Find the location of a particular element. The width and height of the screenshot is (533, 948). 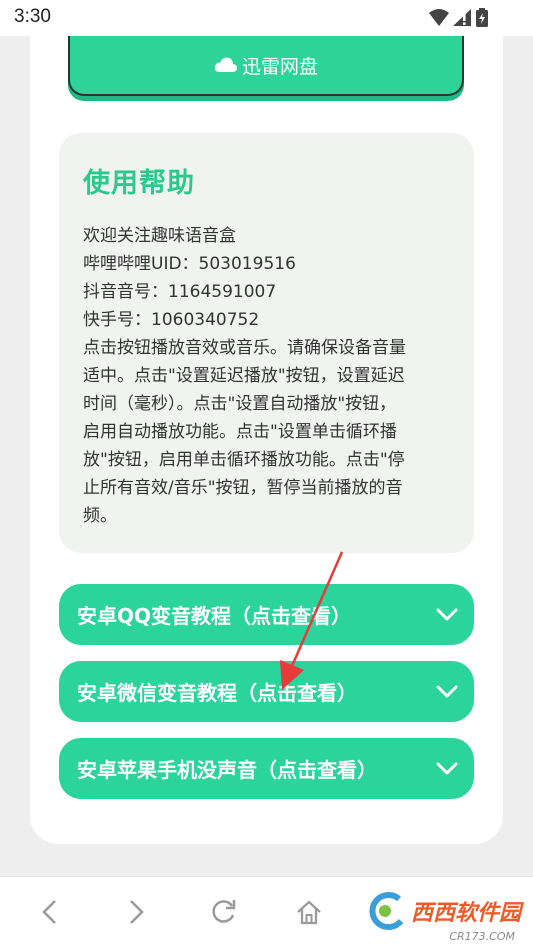

help-douyin-id: 抖音音号：1164591007 is located at coordinates (180, 292).